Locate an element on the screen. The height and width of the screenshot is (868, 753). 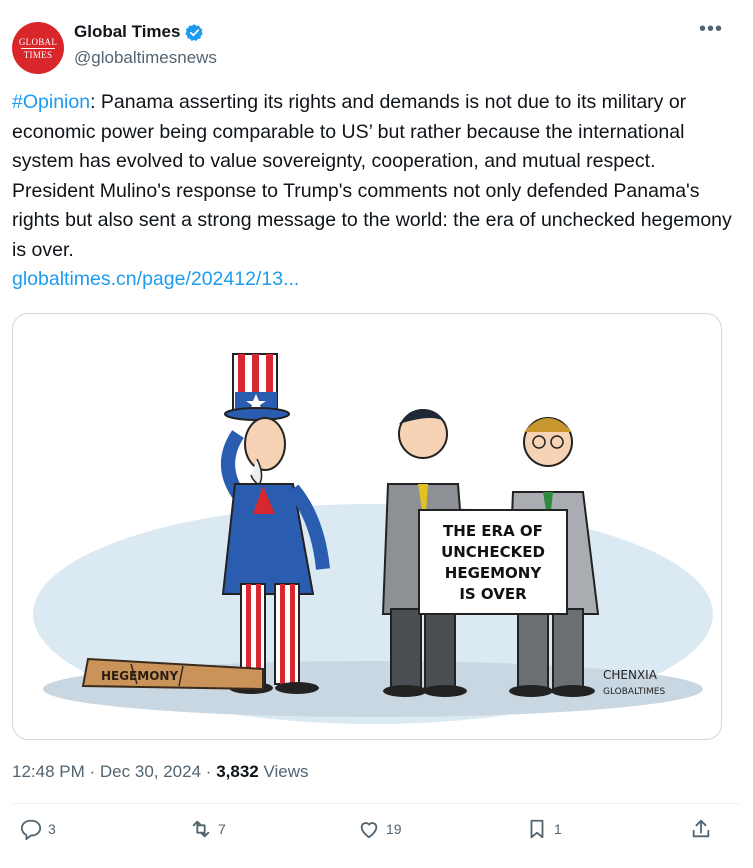
name-row: Global Times is located at coordinates (139, 32).